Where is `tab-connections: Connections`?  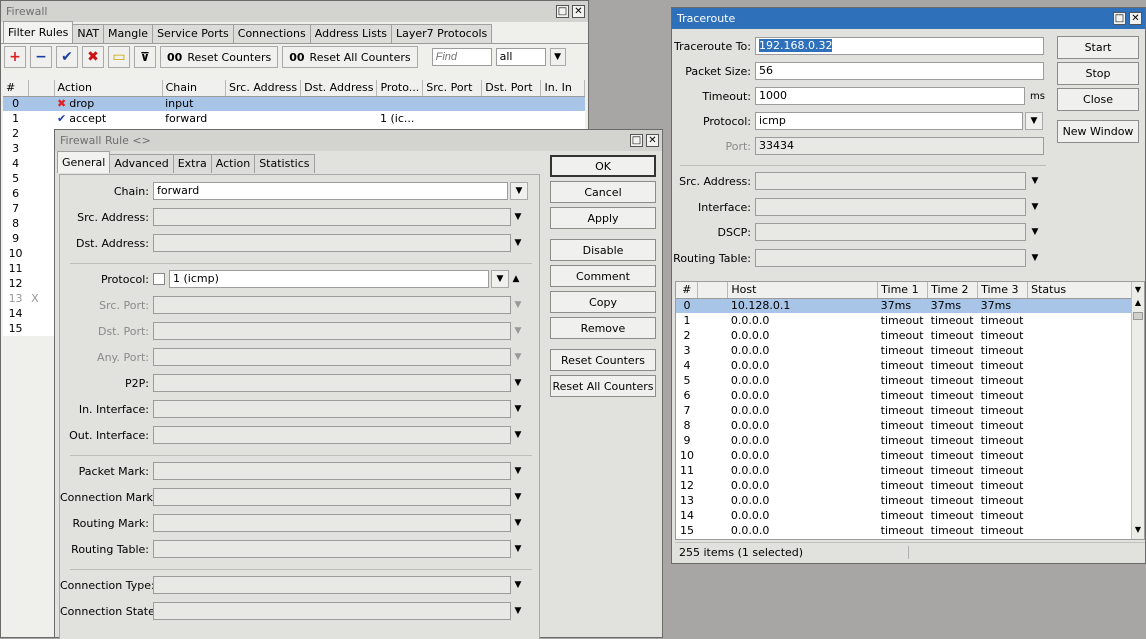
tab-connections: Connections is located at coordinates (271, 33).